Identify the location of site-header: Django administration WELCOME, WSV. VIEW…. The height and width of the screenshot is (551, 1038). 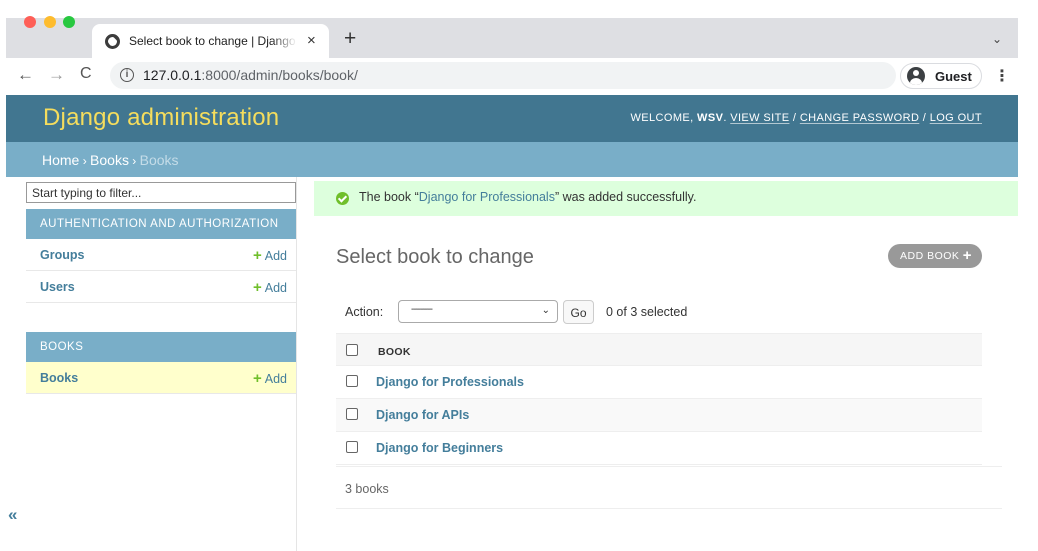
(512, 118).